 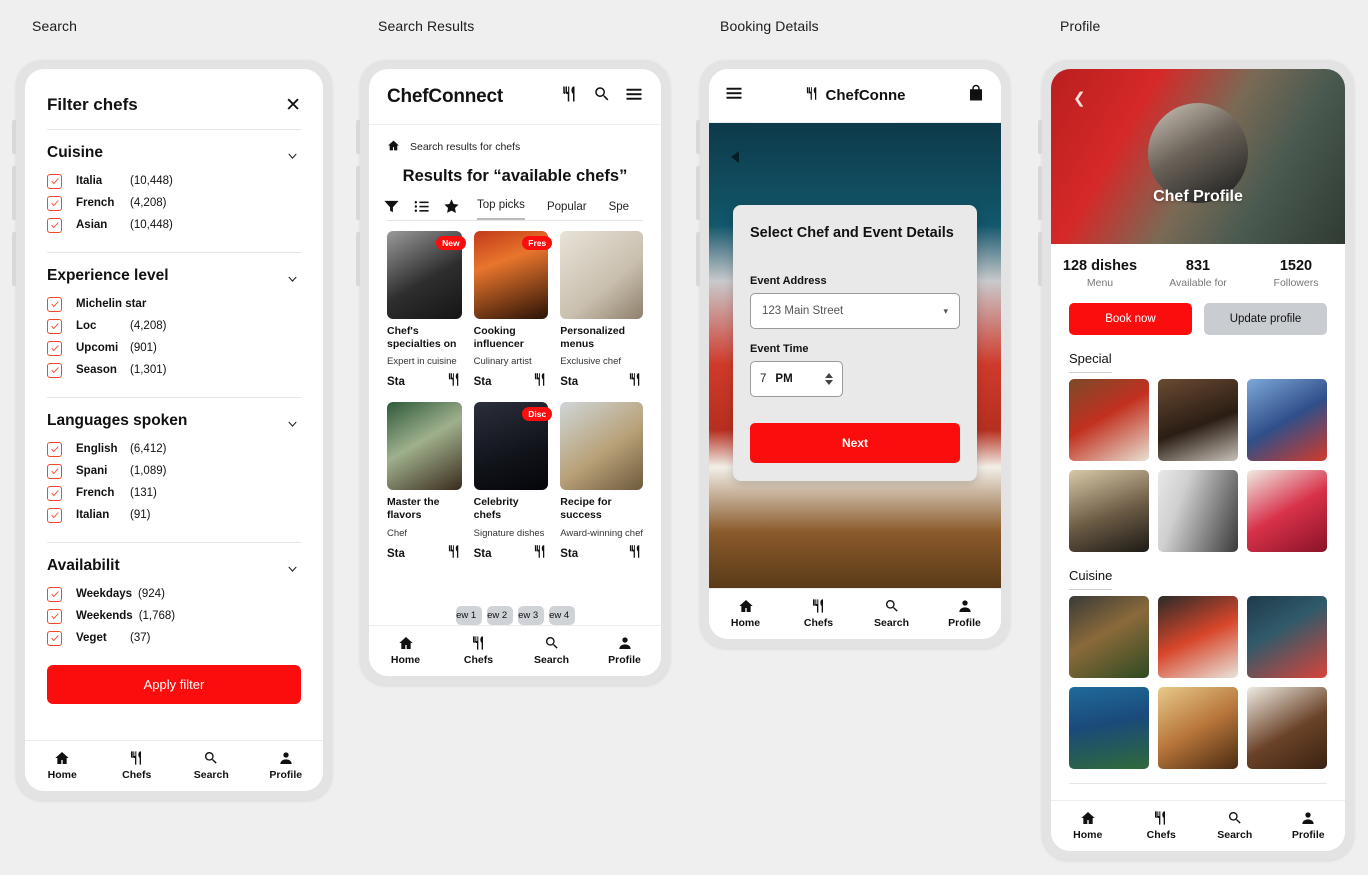 What do you see at coordinates (174, 471) in the screenshot?
I see `filter-option: Spani (1,089)` at bounding box center [174, 471].